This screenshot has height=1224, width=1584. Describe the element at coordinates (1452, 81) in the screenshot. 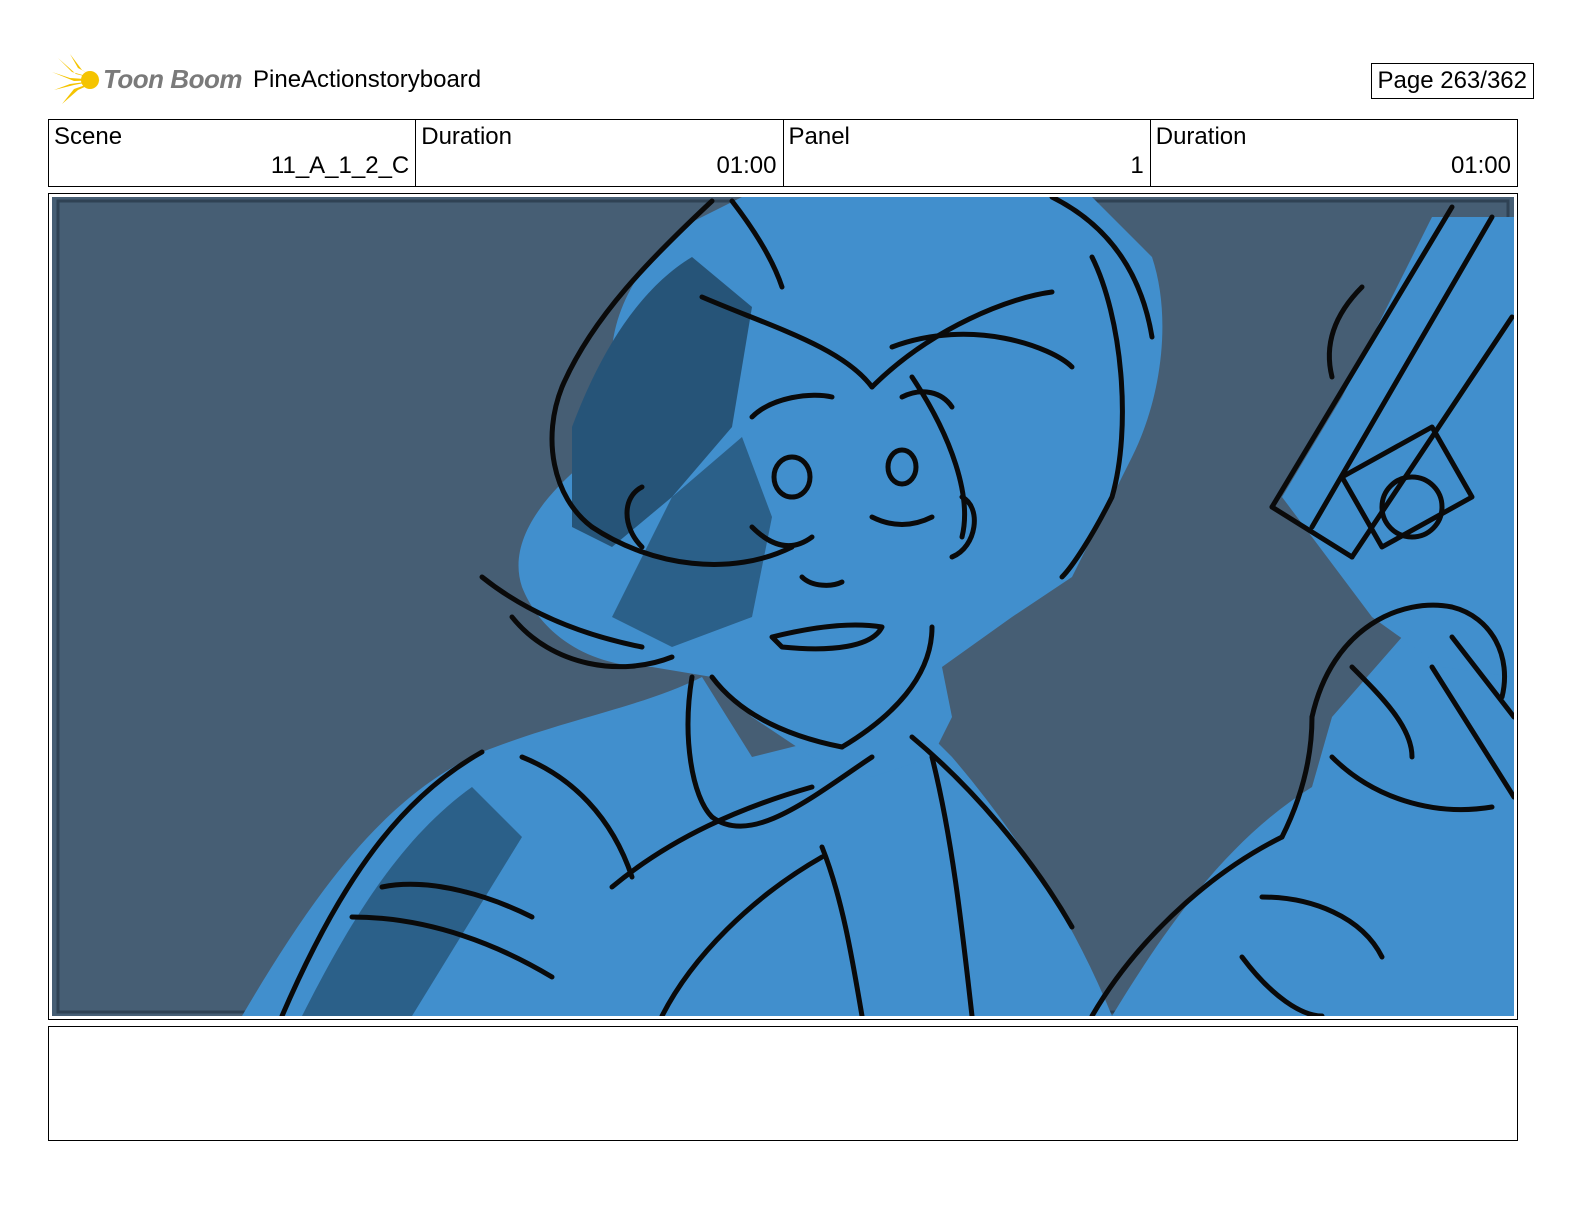

I see `page-number: Page 263/362` at that location.